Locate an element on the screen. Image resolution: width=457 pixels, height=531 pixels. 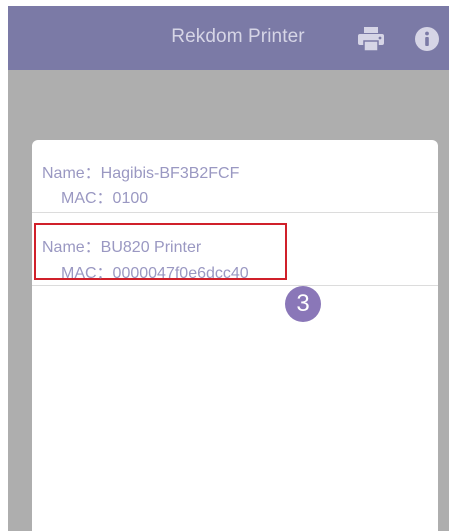
device-list-item: Name：Hagibis-BF3B2FCF MAC：0100 is located at coordinates (235, 176).